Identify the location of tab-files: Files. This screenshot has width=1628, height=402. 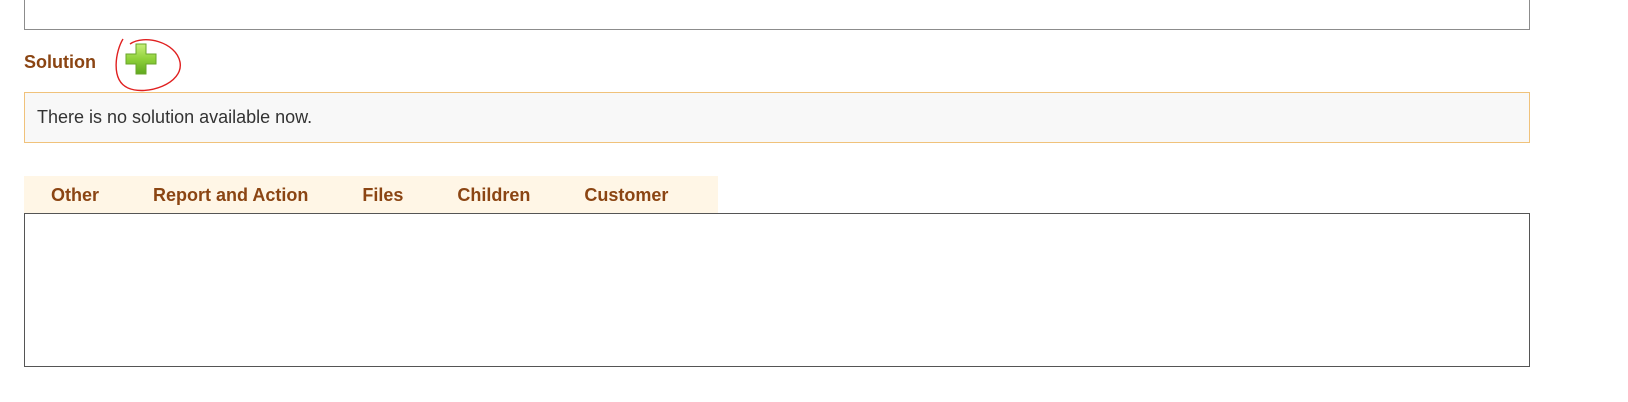
(382, 195).